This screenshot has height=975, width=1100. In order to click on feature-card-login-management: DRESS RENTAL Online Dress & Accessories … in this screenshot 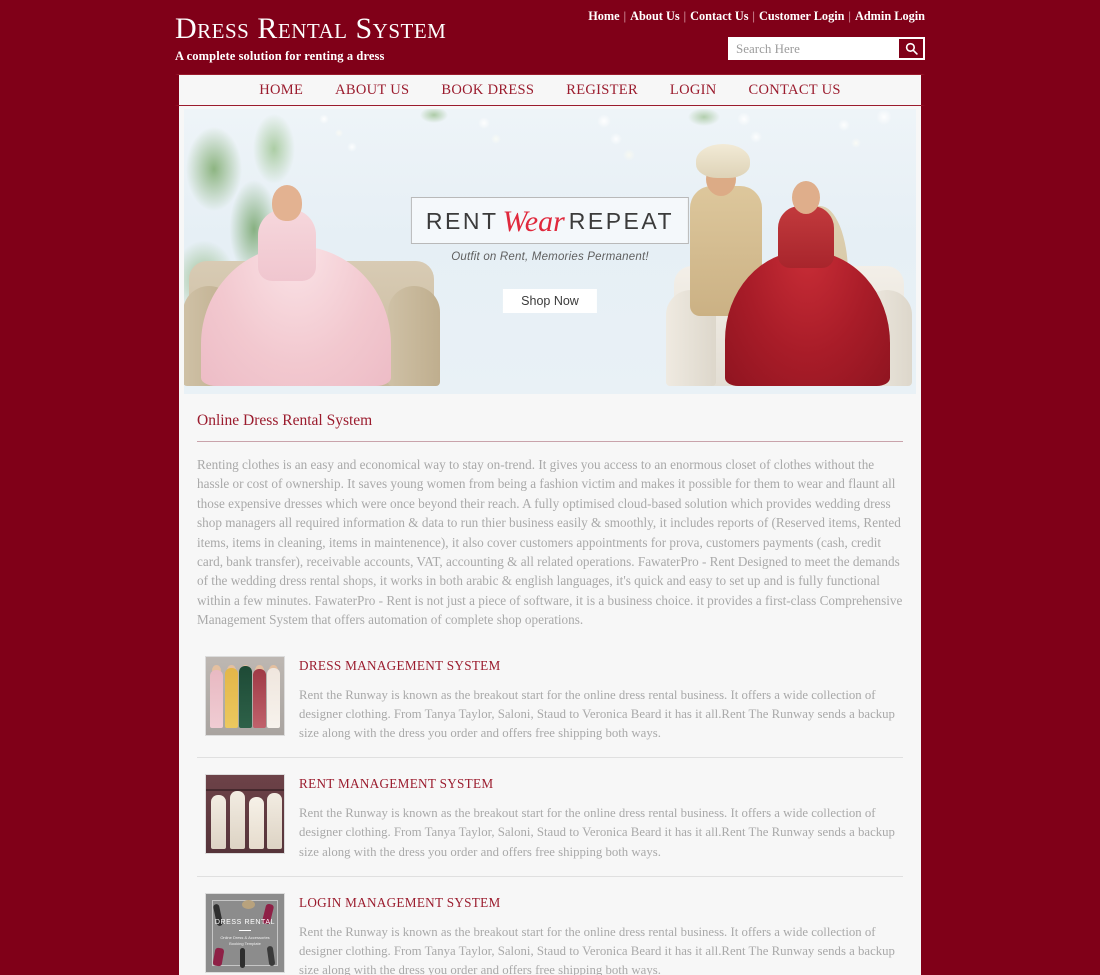, I will do `click(550, 931)`.